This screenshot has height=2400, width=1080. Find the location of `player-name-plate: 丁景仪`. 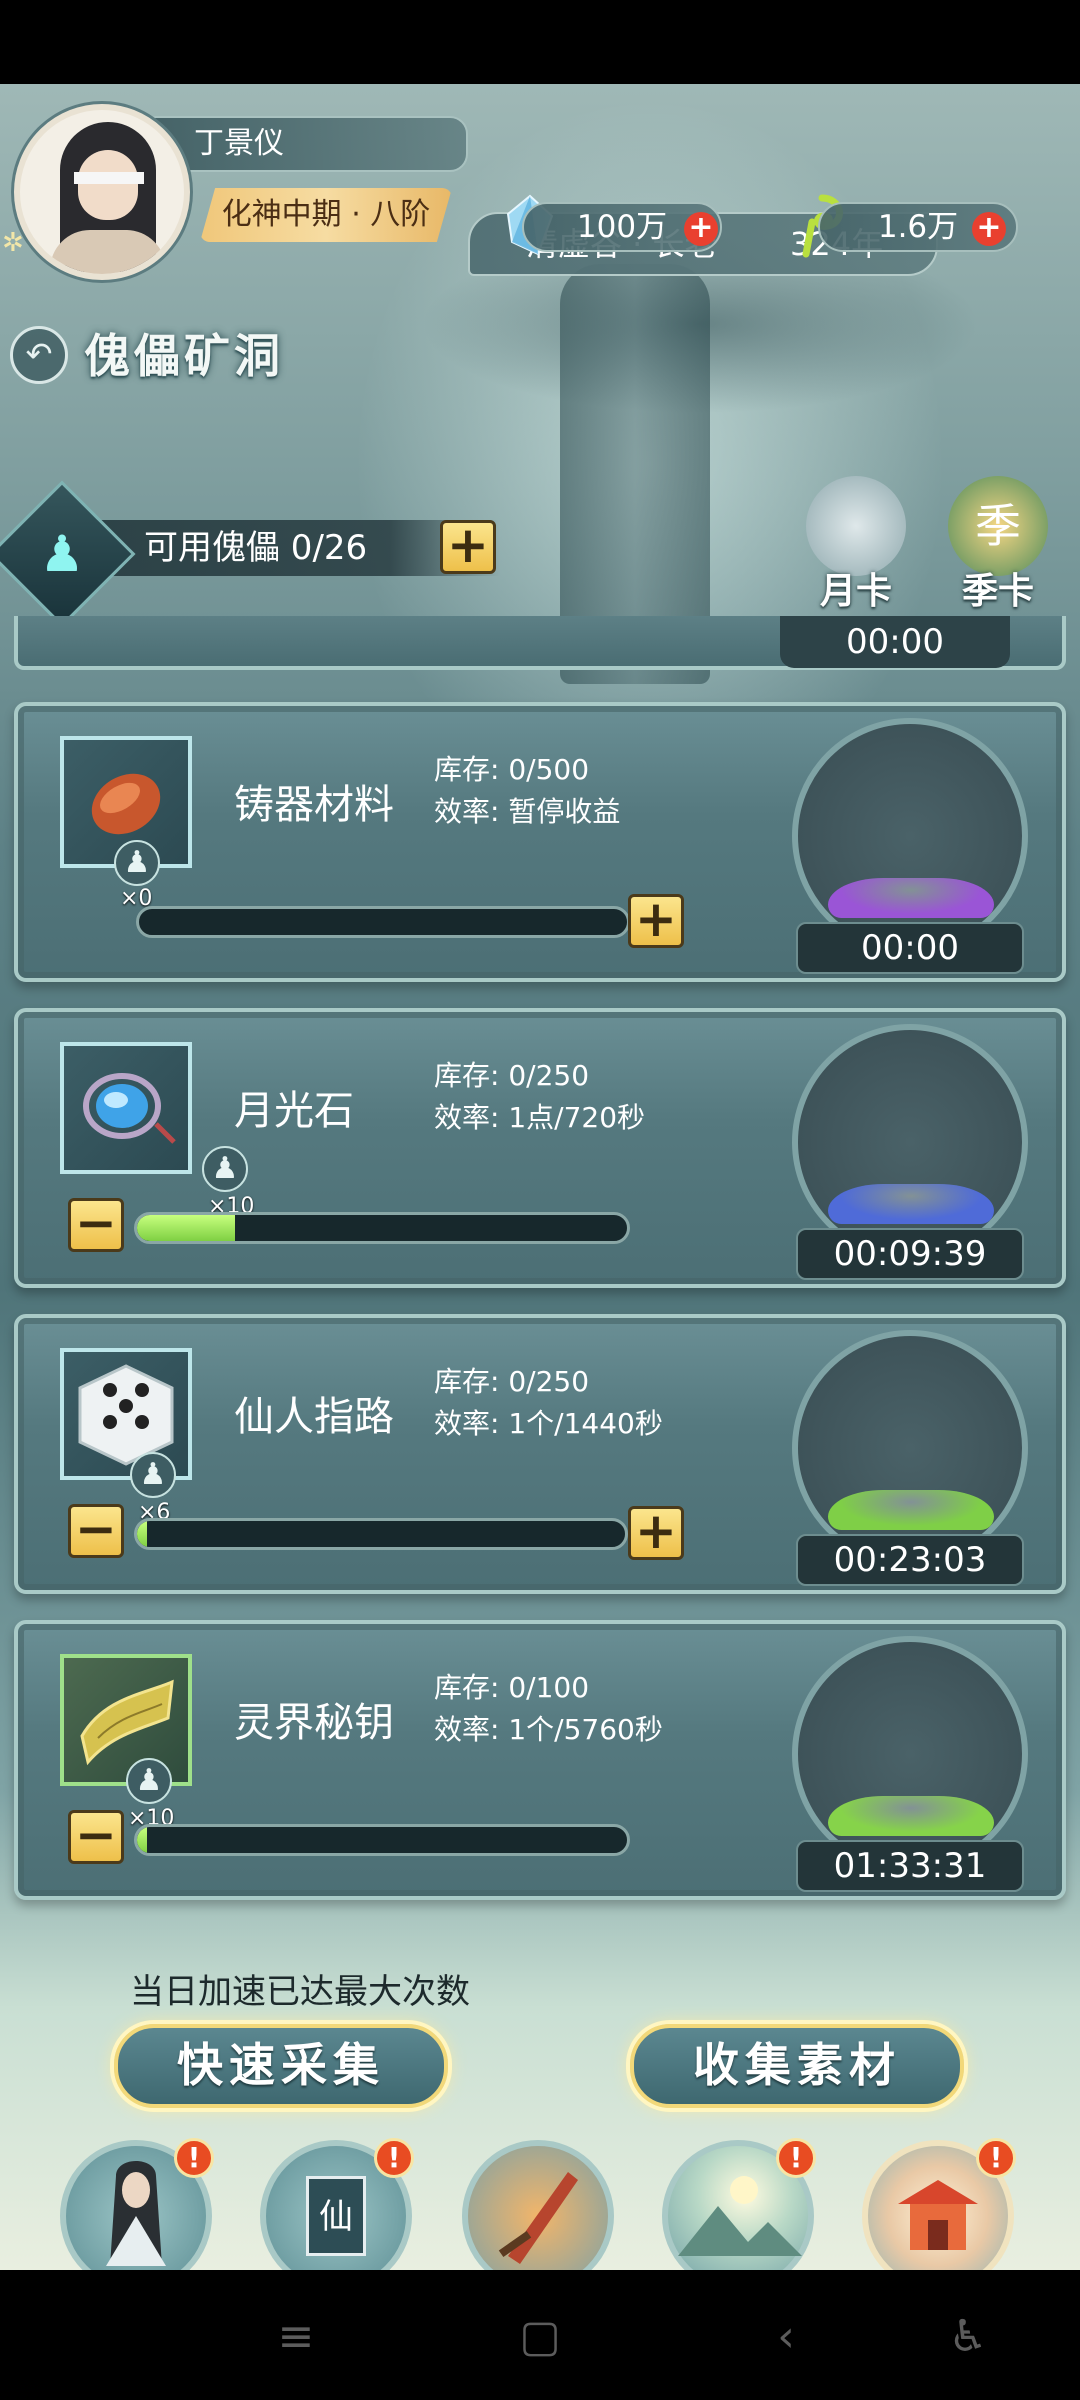

player-name-plate: 丁景仪 is located at coordinates (309, 144).